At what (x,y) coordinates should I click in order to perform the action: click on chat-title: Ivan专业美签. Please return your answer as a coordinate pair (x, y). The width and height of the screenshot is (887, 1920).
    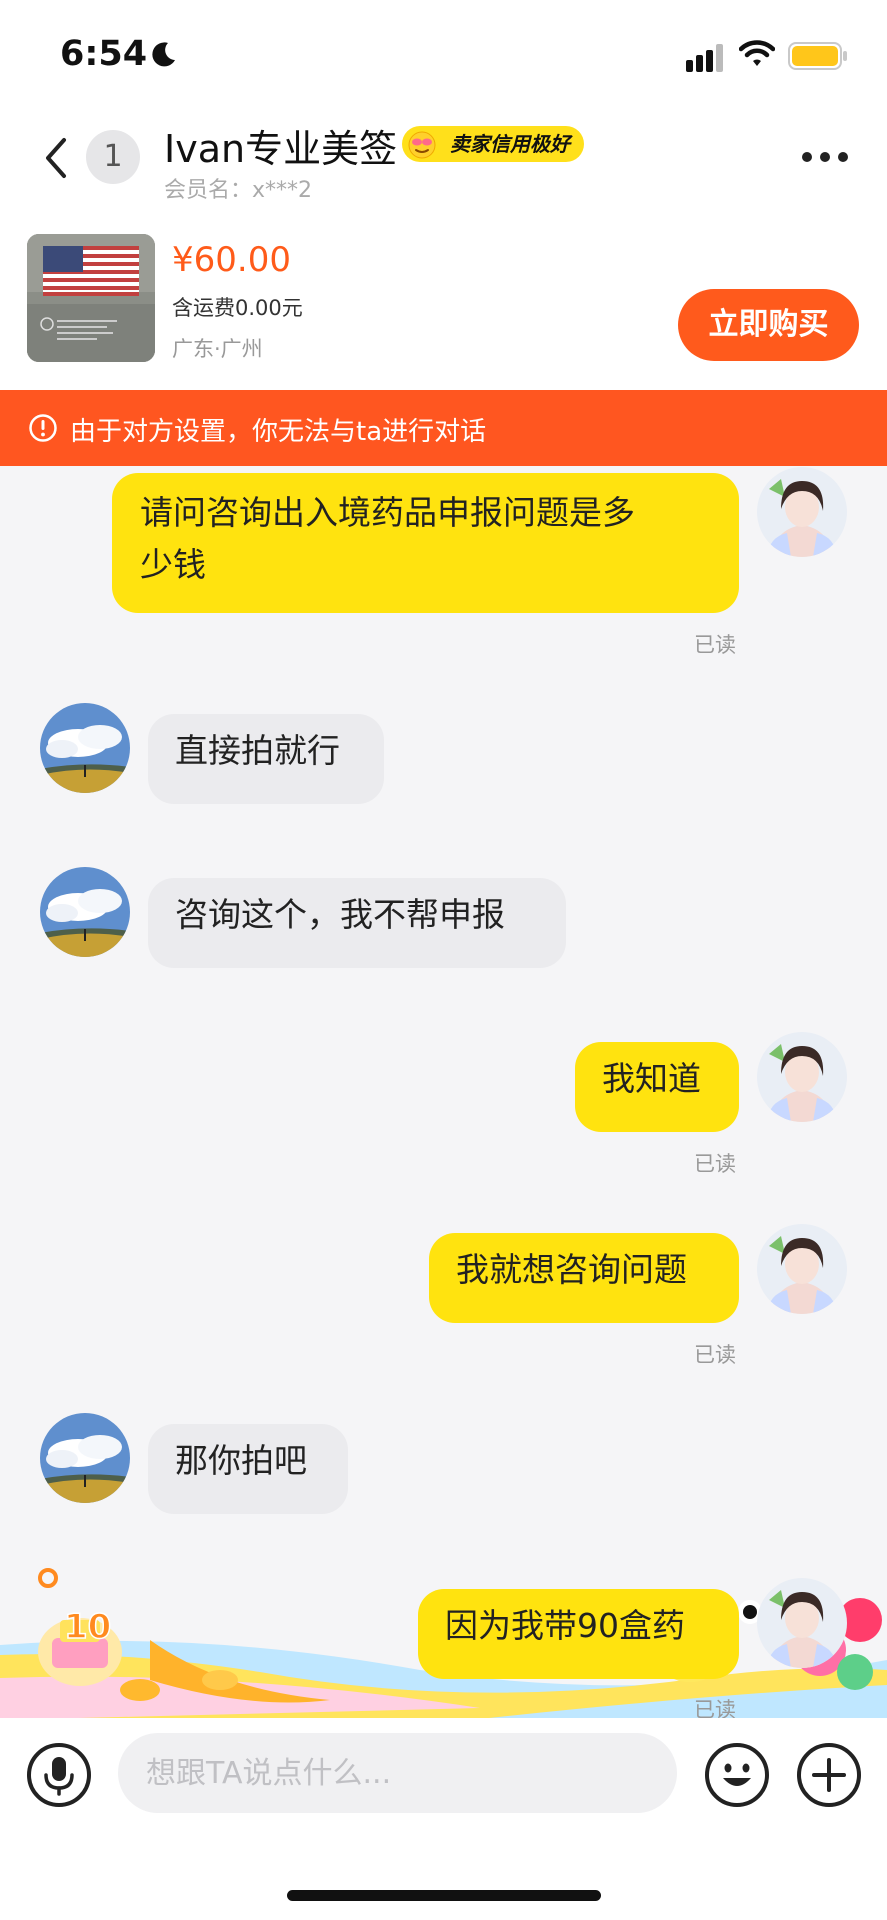
    Looking at the image, I should click on (281, 149).